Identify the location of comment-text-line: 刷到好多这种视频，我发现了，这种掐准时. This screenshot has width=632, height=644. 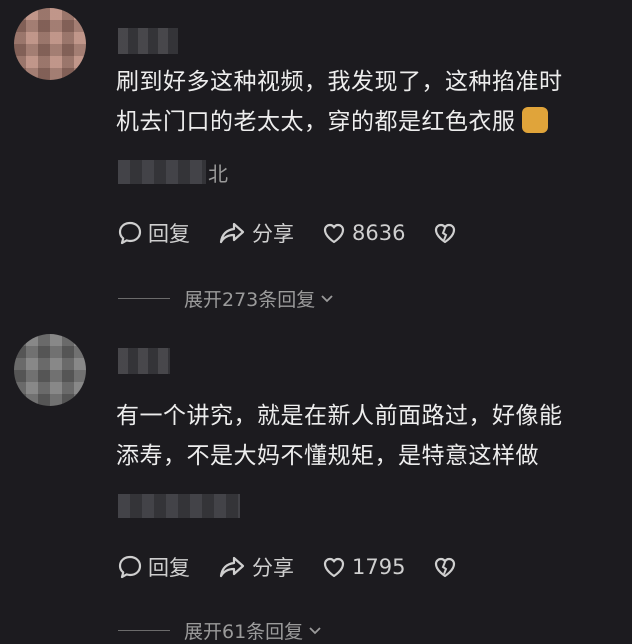
(339, 82).